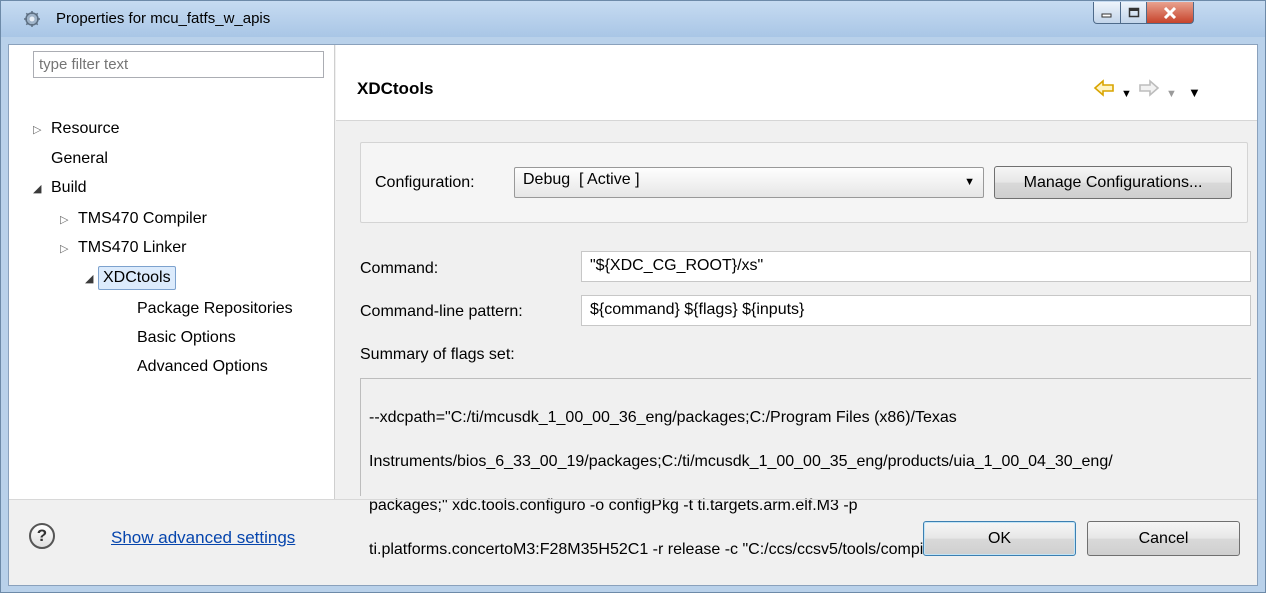  What do you see at coordinates (202, 366) in the screenshot?
I see `tree-item-label: Advanced Options` at bounding box center [202, 366].